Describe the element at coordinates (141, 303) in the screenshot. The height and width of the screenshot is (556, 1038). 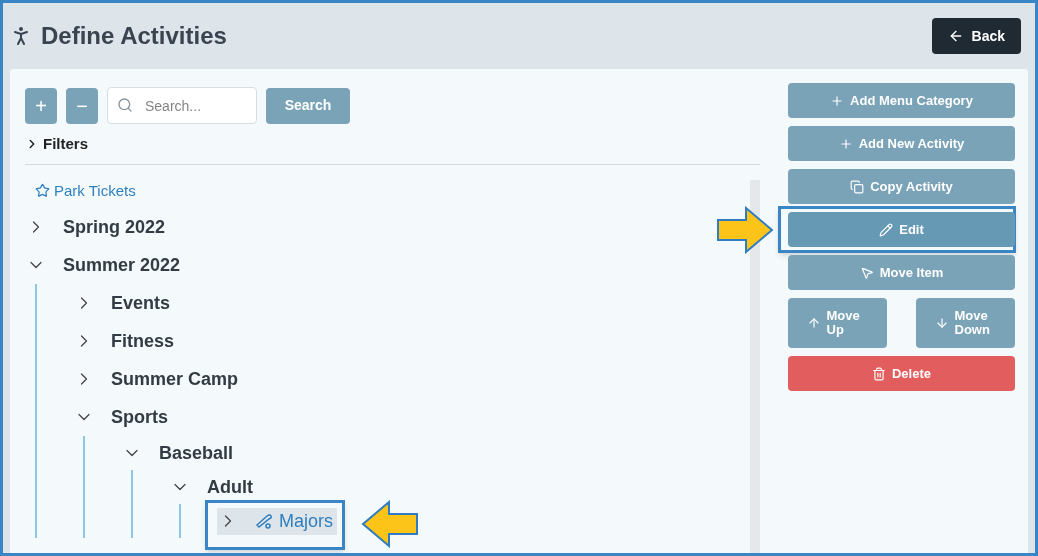
I see `tree-label: Events` at that location.